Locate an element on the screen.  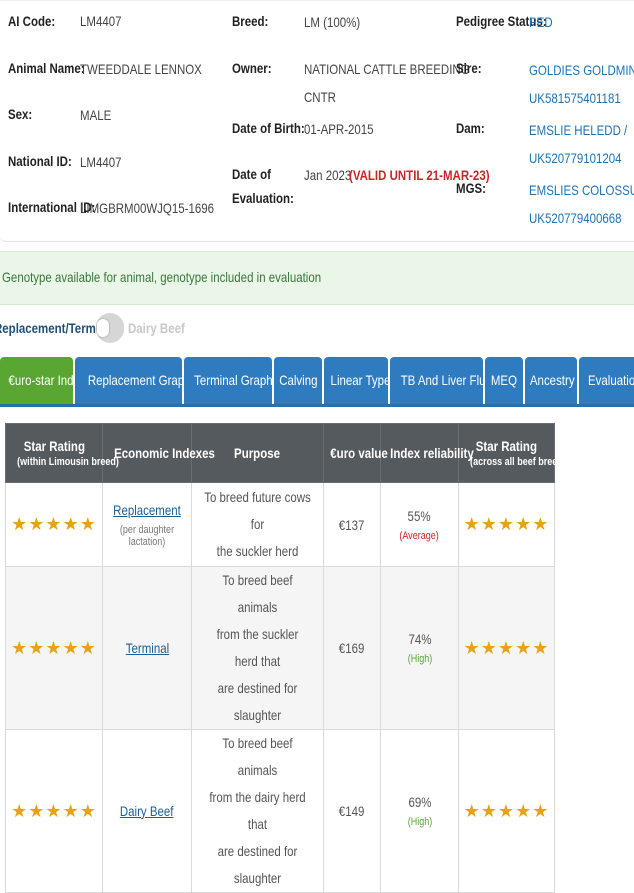
header-euro-value: €uro value is located at coordinates (355, 453).